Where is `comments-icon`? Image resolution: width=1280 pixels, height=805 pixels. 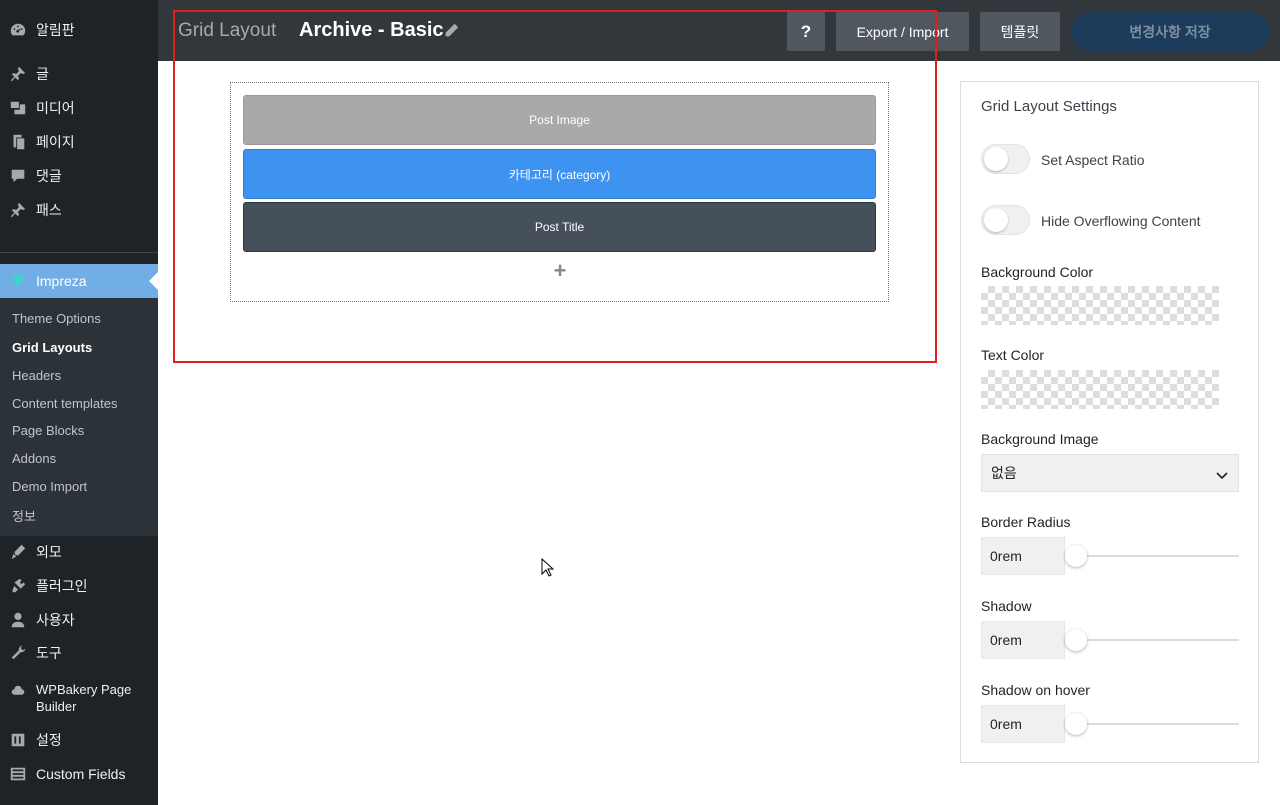 comments-icon is located at coordinates (18, 176).